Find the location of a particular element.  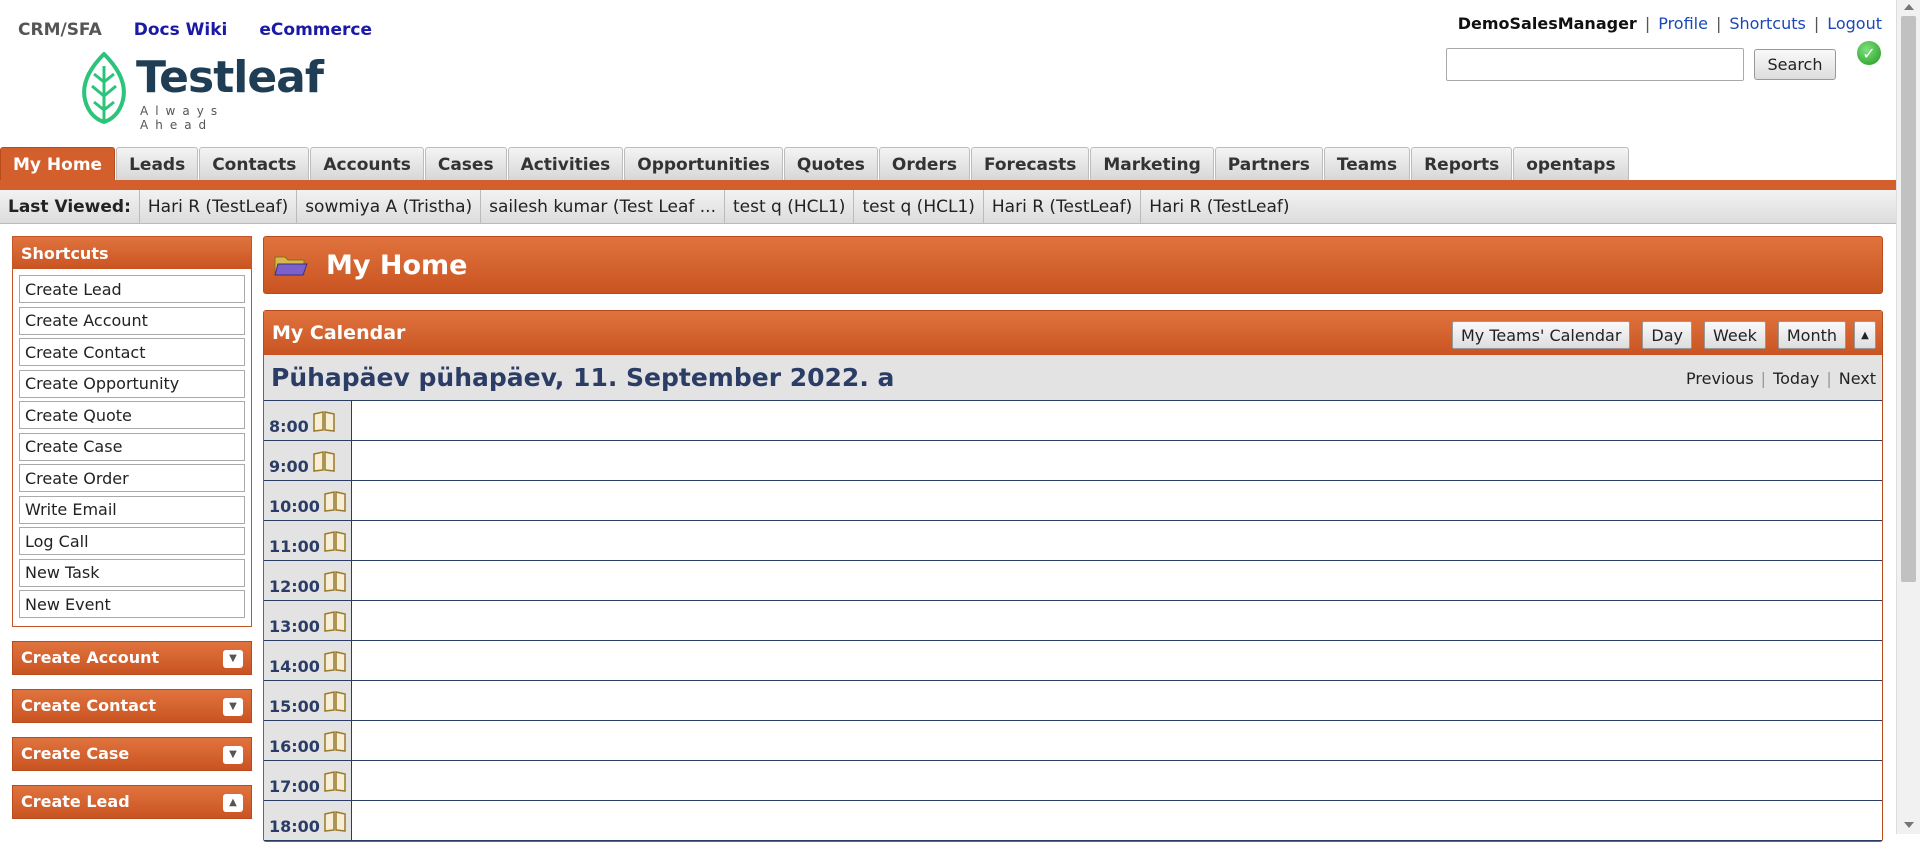

docs-wiki-link: Docs Wiki is located at coordinates (181, 30).